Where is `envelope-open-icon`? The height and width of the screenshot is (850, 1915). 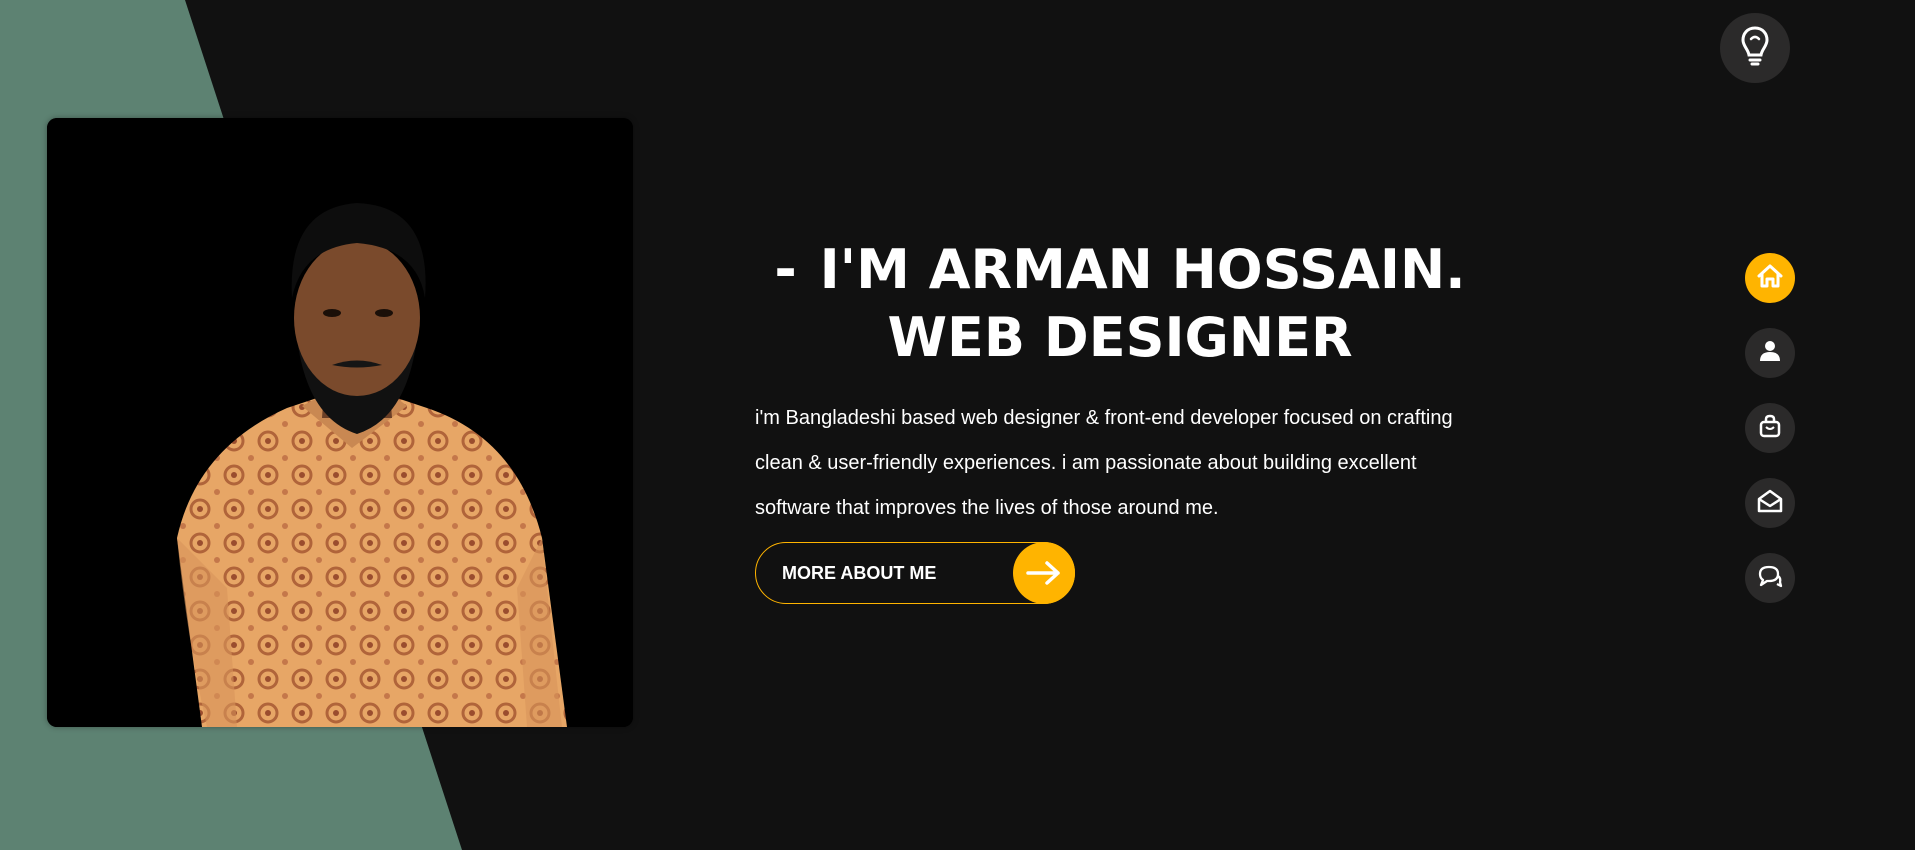 envelope-open-icon is located at coordinates (1770, 503).